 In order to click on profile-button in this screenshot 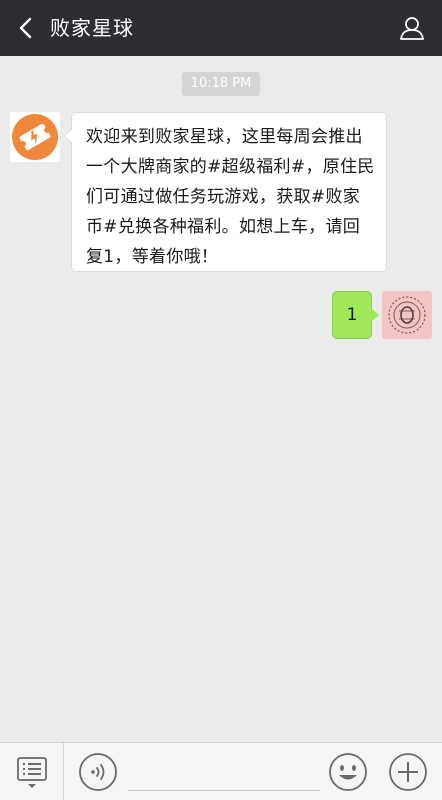, I will do `click(412, 28)`.